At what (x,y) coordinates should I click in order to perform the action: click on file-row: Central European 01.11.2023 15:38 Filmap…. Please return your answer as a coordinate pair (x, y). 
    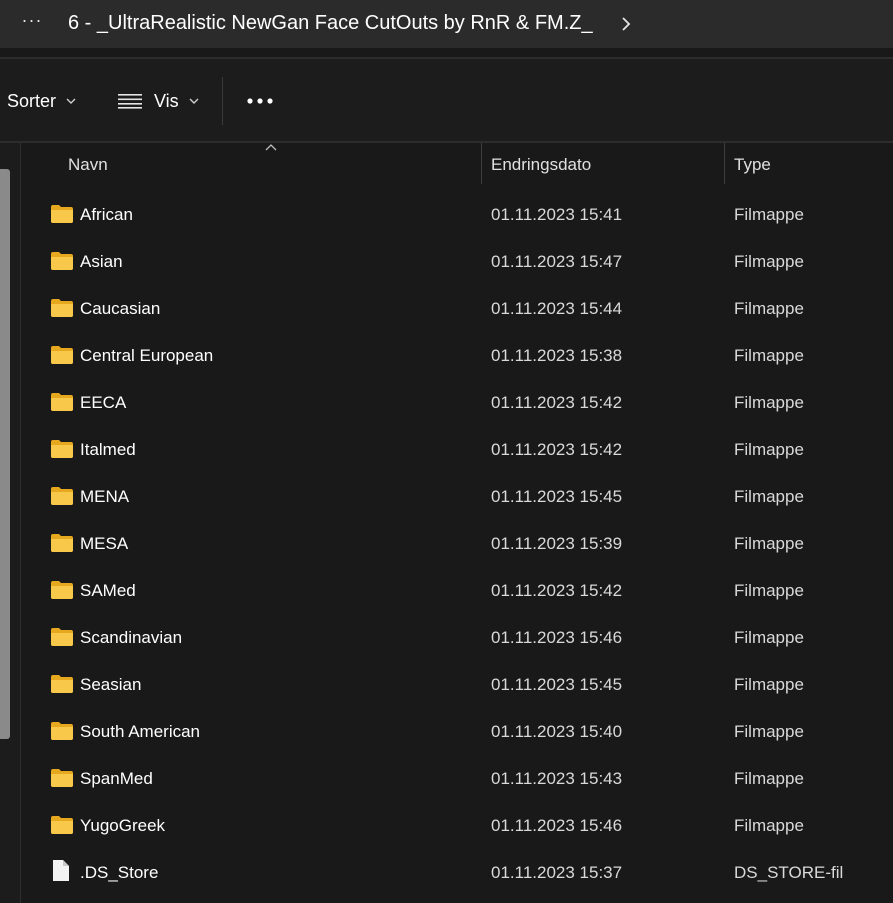
    Looking at the image, I should click on (457, 356).